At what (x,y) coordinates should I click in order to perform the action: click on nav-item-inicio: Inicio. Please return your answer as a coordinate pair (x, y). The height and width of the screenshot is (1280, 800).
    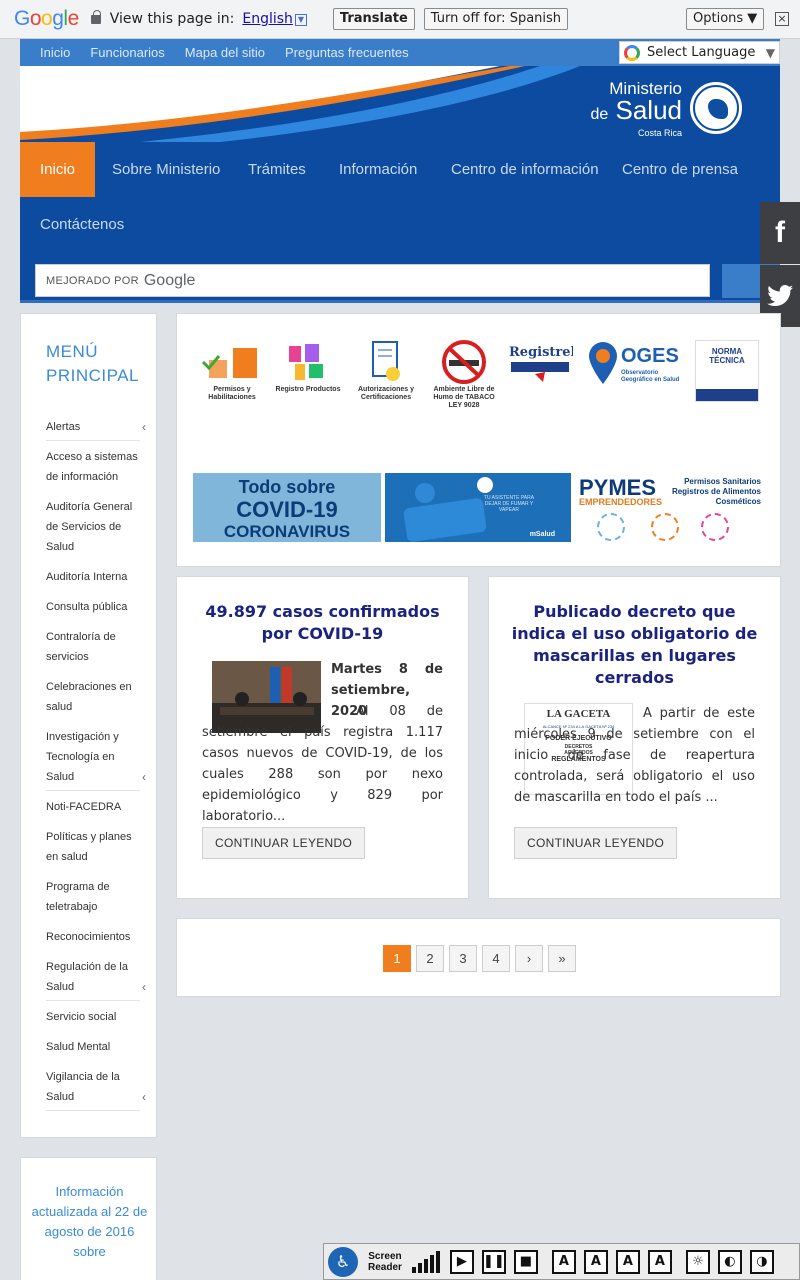
    Looking at the image, I should click on (58, 169).